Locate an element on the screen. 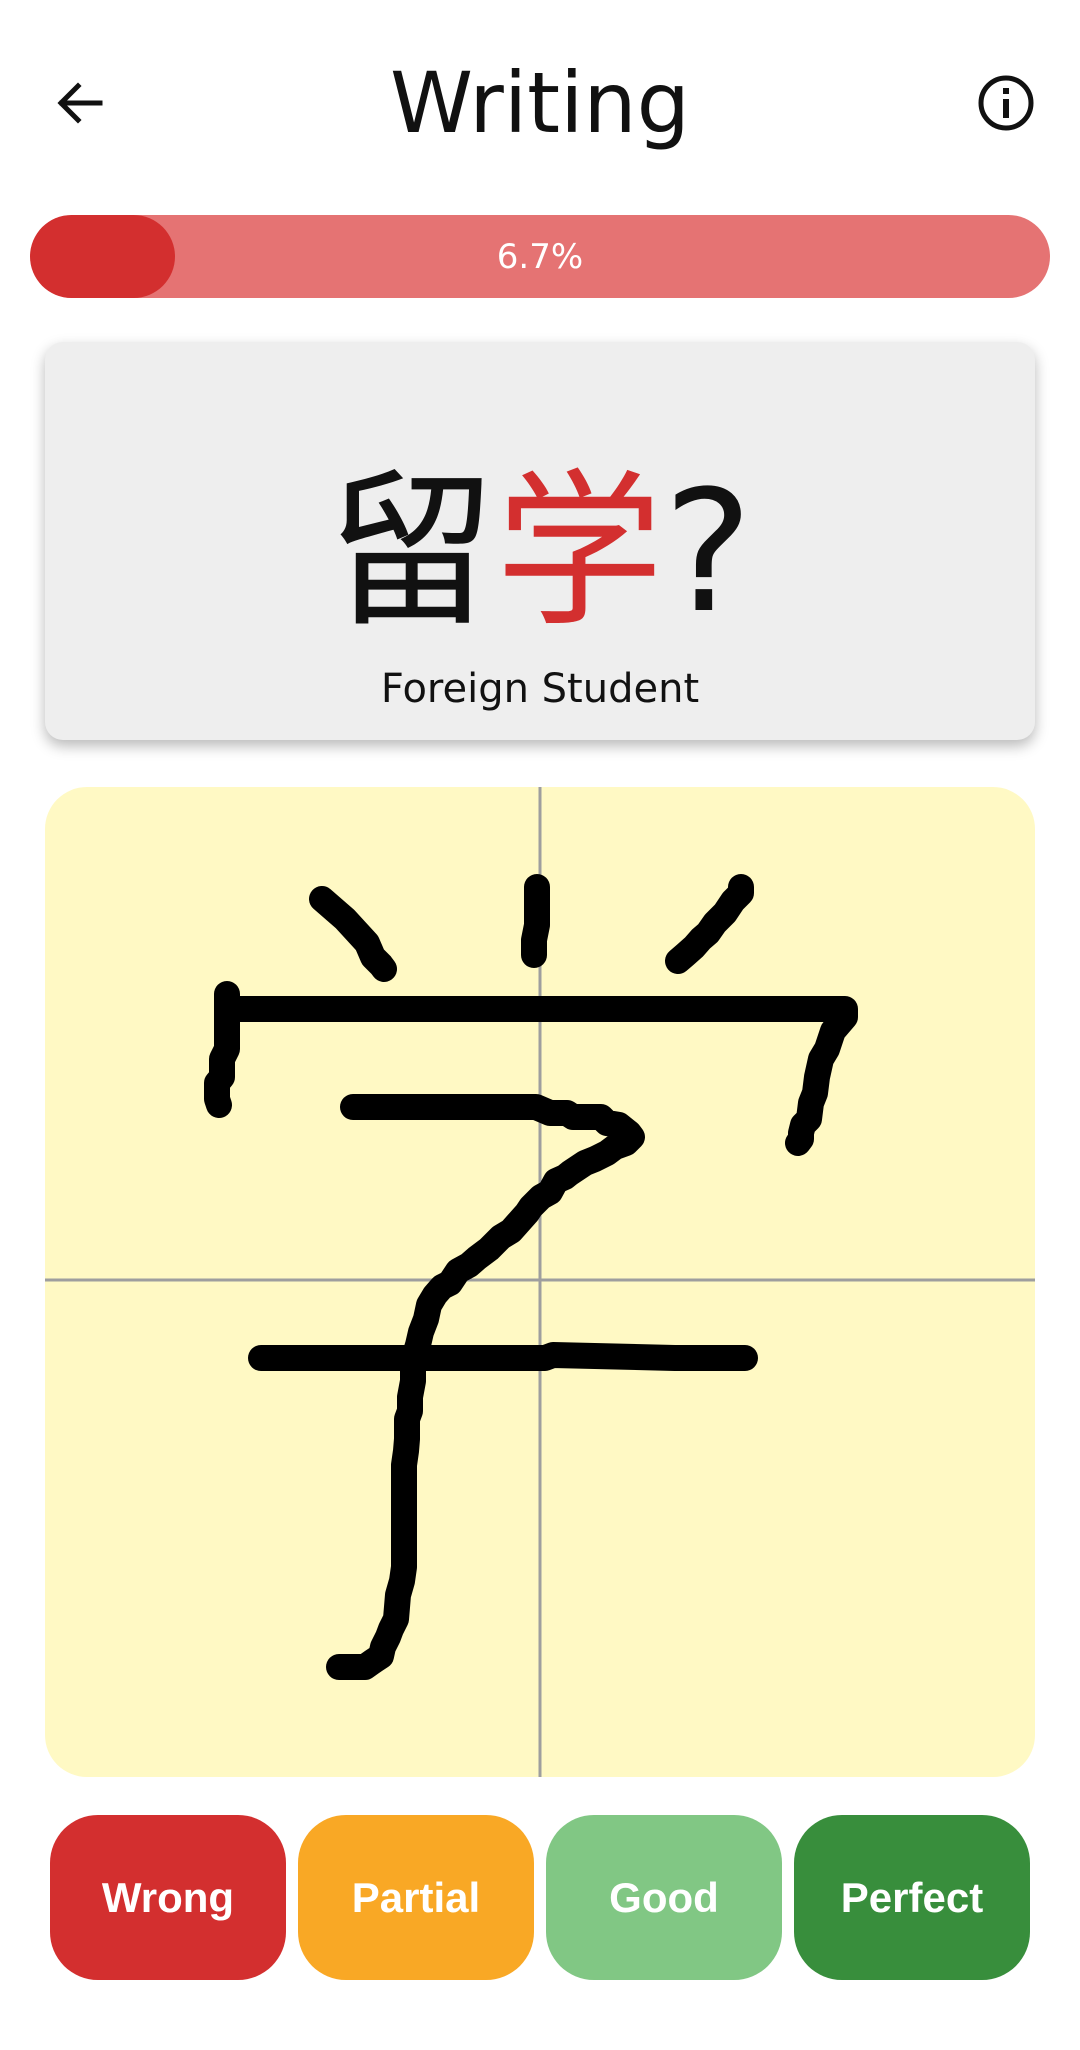 This screenshot has width=1080, height=2050. grading-buttons: Wrong Partial Good Perfect is located at coordinates (540, 1897).